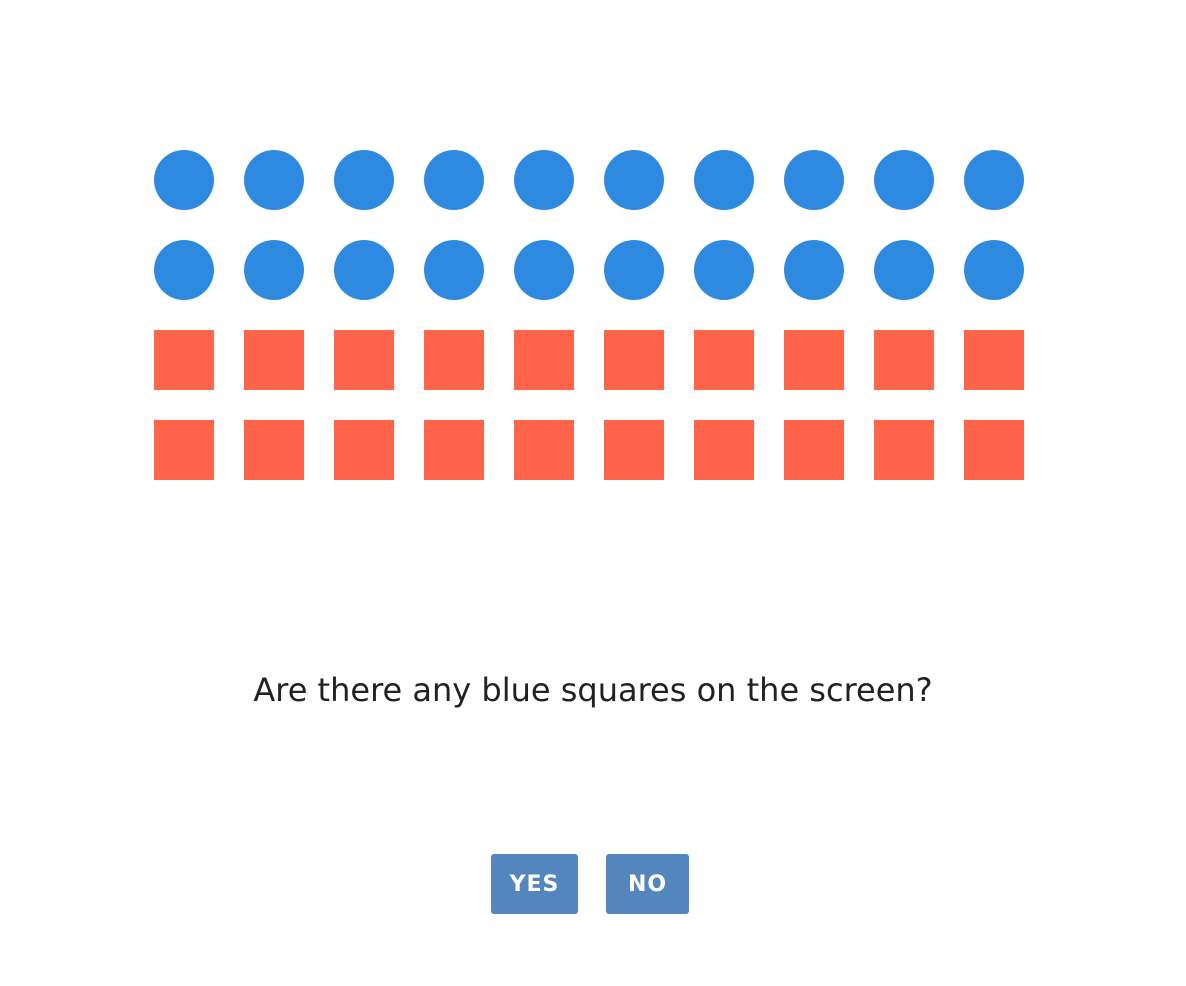 The image size is (1186, 986). Describe the element at coordinates (534, 884) in the screenshot. I see `yes-button: YES` at that location.